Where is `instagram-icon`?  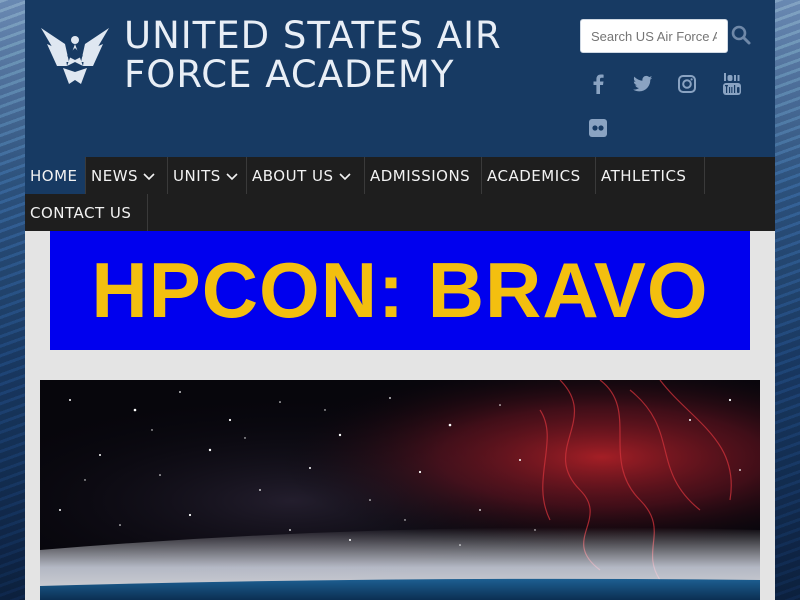
instagram-icon is located at coordinates (687, 84).